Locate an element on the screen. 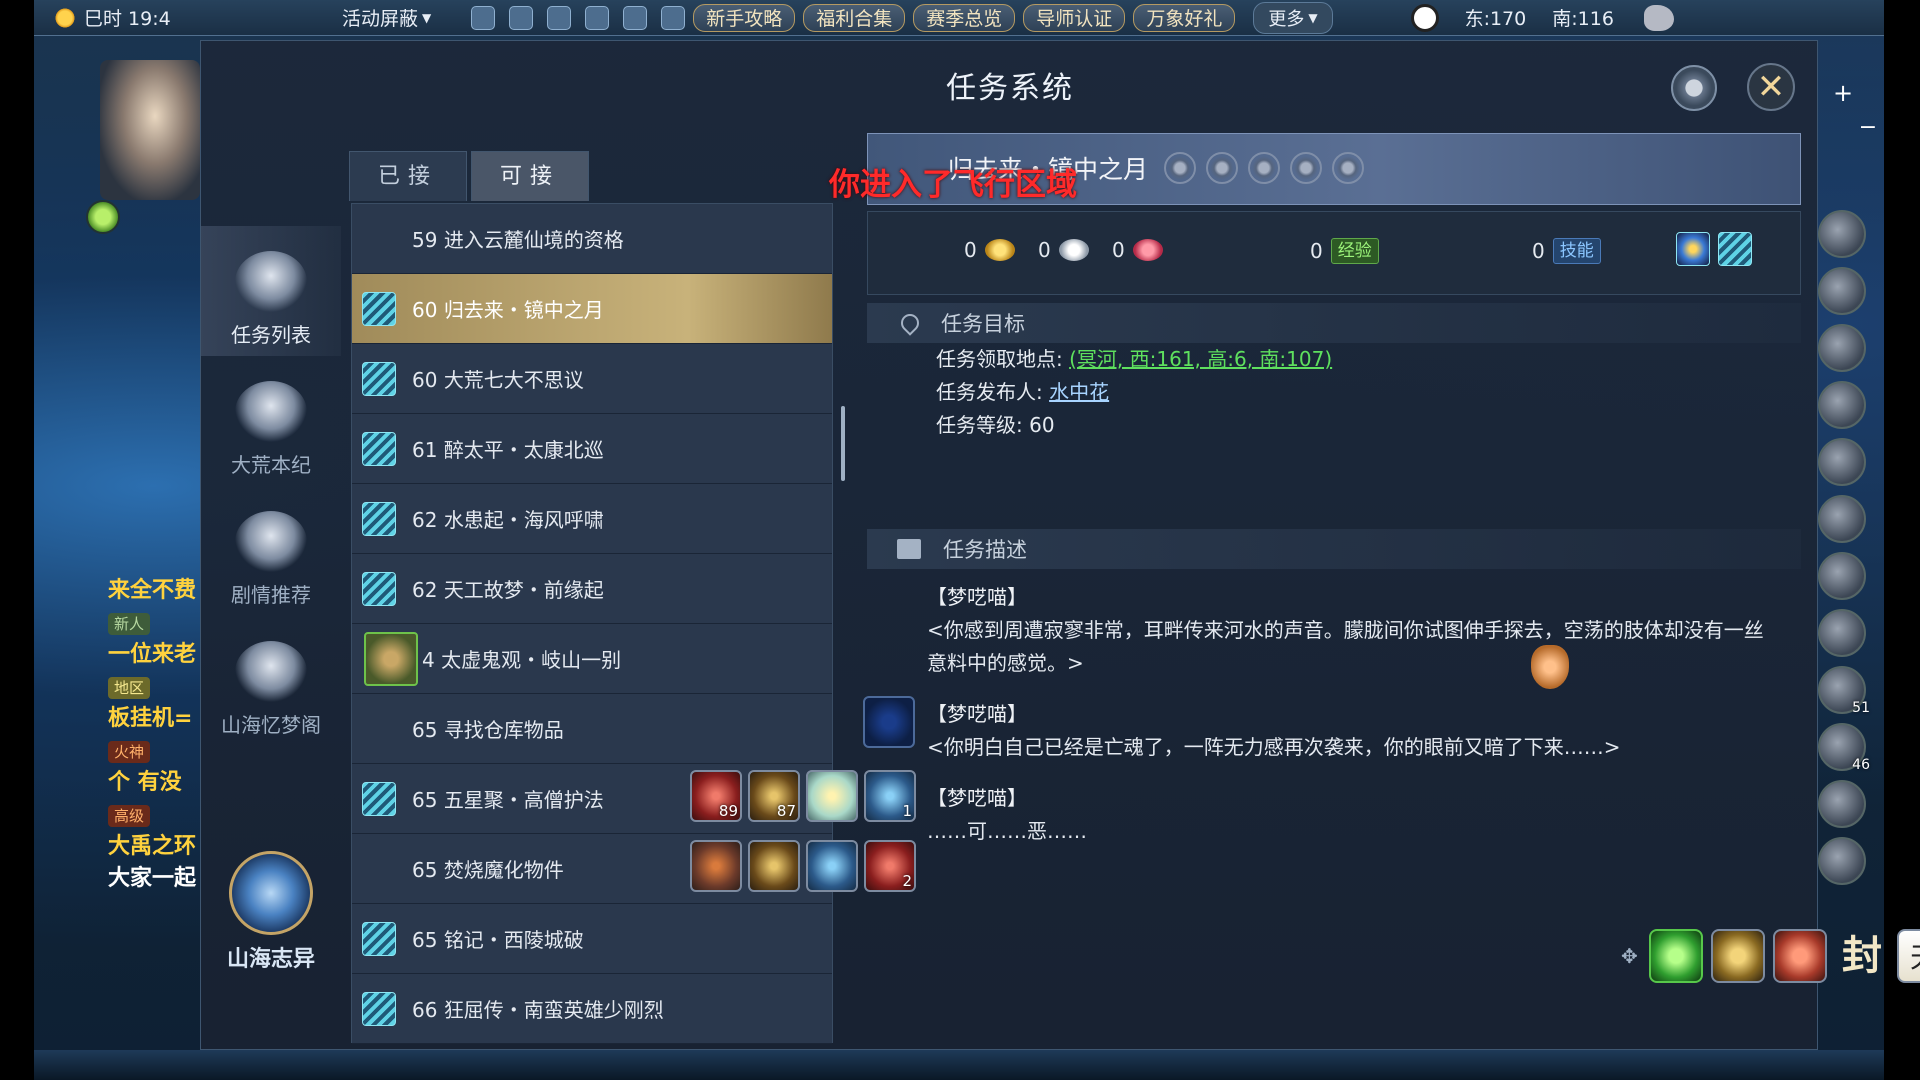 The width and height of the screenshot is (1920, 1080). letterbox-right is located at coordinates (1902, 540).